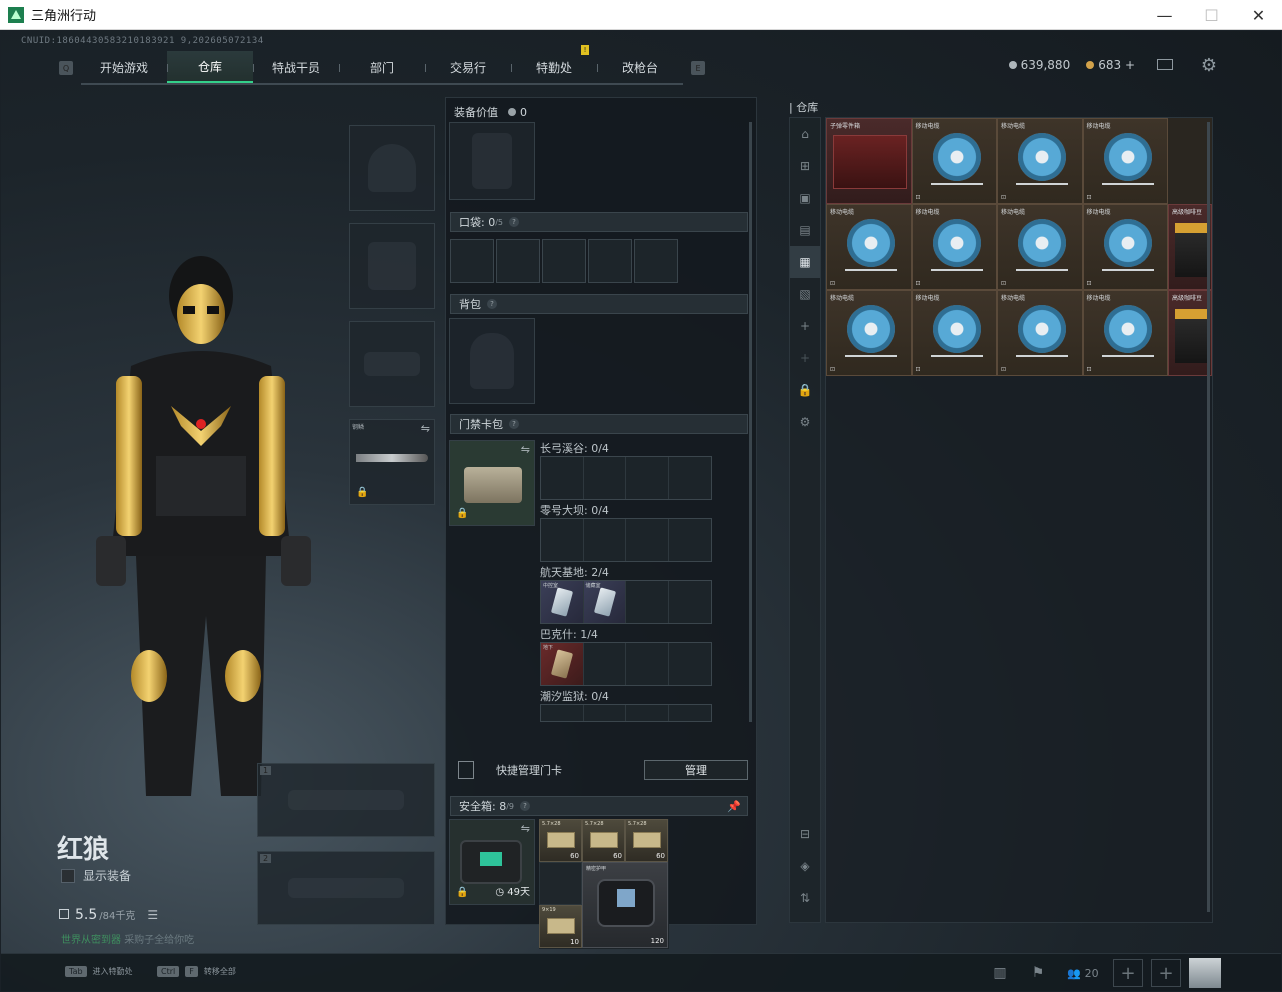 This screenshot has width=1282, height=992. Describe the element at coordinates (1208, 517) in the screenshot. I see `warehouse-scrollbar` at that location.